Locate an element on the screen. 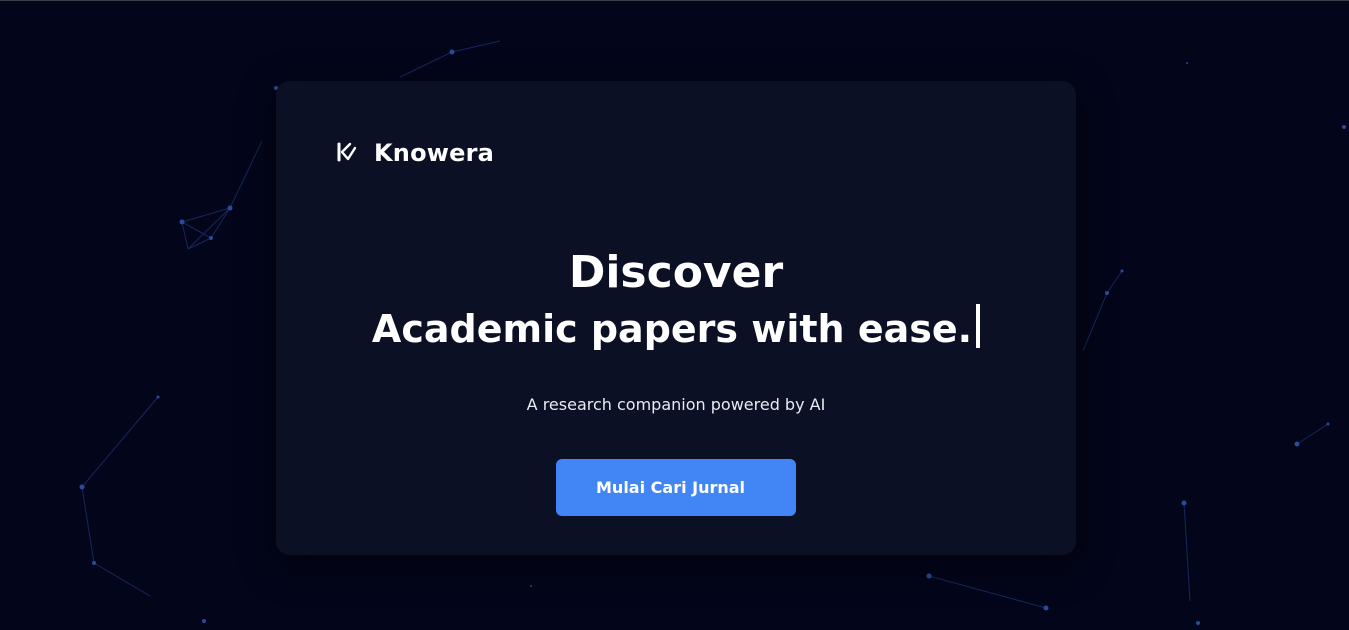 Image resolution: width=1349 pixels, height=630 pixels. hero-typed-text: Academic papers with ease. is located at coordinates (672, 329).